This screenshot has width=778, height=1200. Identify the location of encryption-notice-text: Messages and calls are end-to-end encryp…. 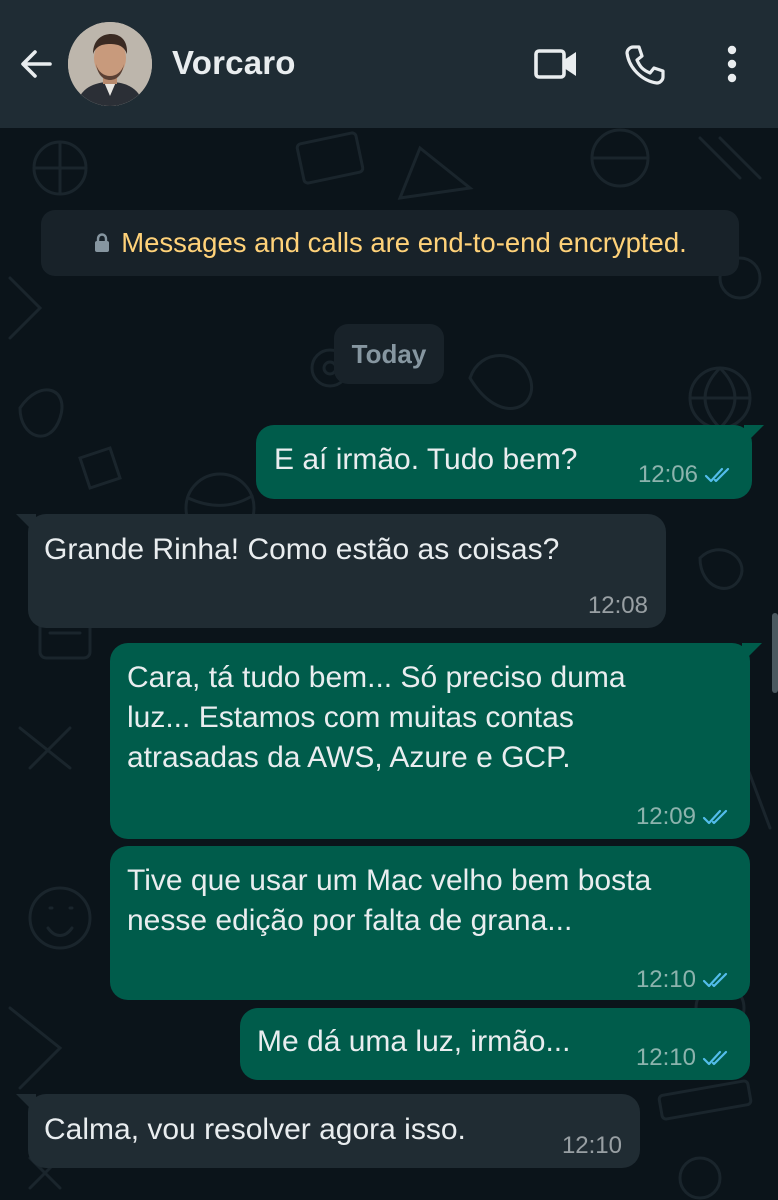
(404, 242).